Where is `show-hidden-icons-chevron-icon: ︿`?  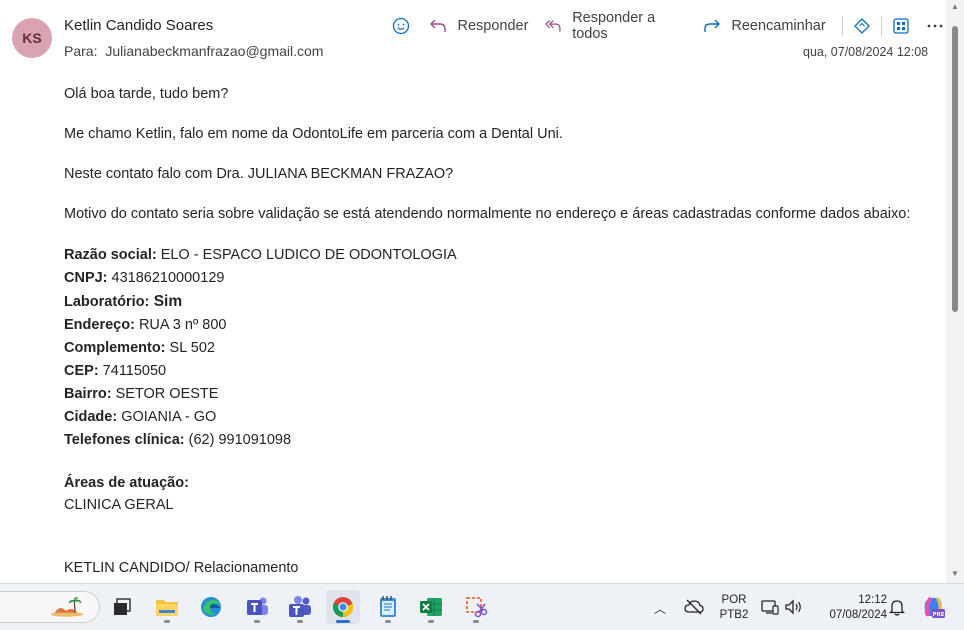
show-hidden-icons-chevron-icon: ︿ is located at coordinates (660, 608).